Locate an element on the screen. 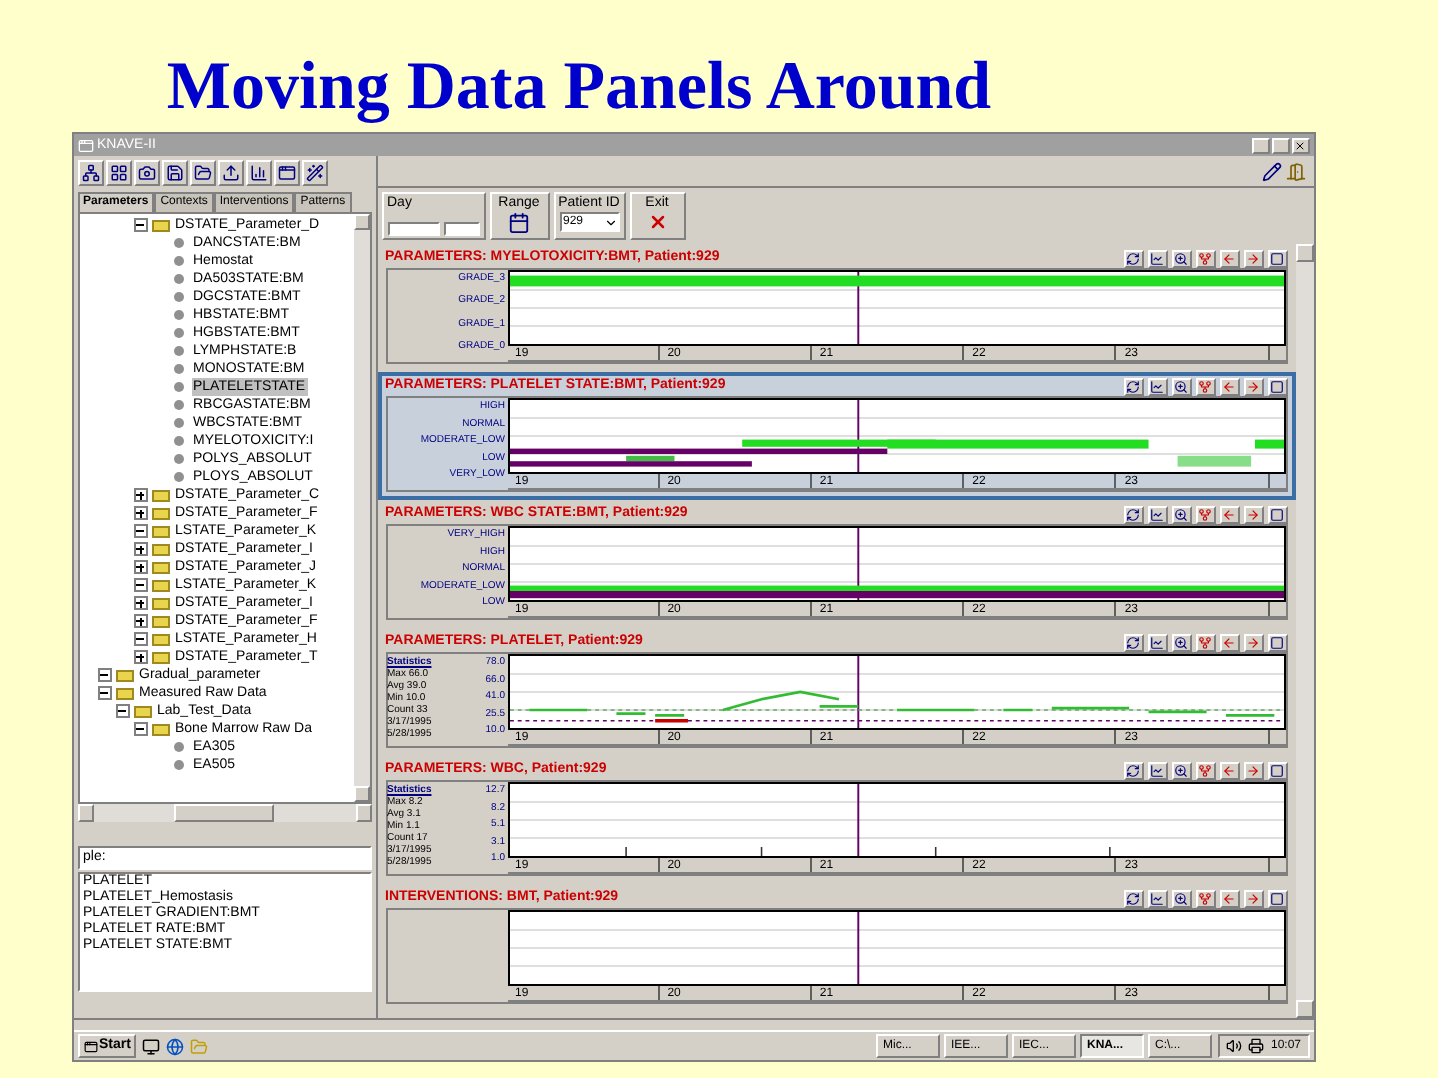 Image resolution: width=1438 pixels, height=1078 pixels. slide-title: Moving Data Panels Around is located at coordinates (579, 88).